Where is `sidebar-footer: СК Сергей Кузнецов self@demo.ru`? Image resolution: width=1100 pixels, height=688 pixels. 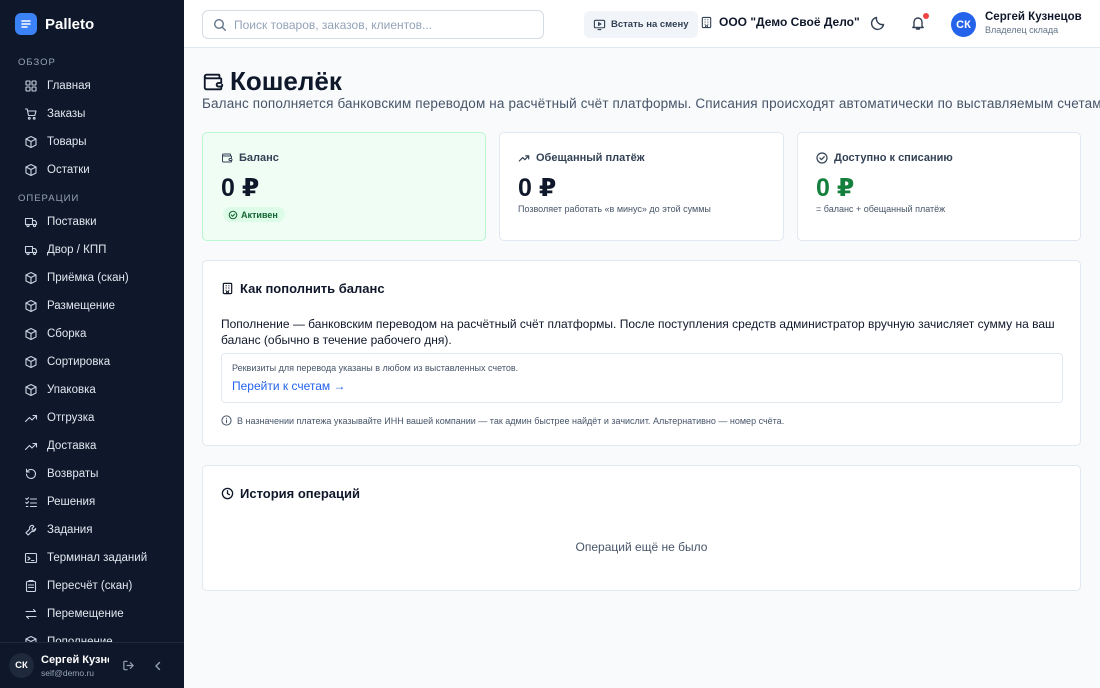 sidebar-footer: СК Сергей Кузнецов self@demo.ru is located at coordinates (92, 665).